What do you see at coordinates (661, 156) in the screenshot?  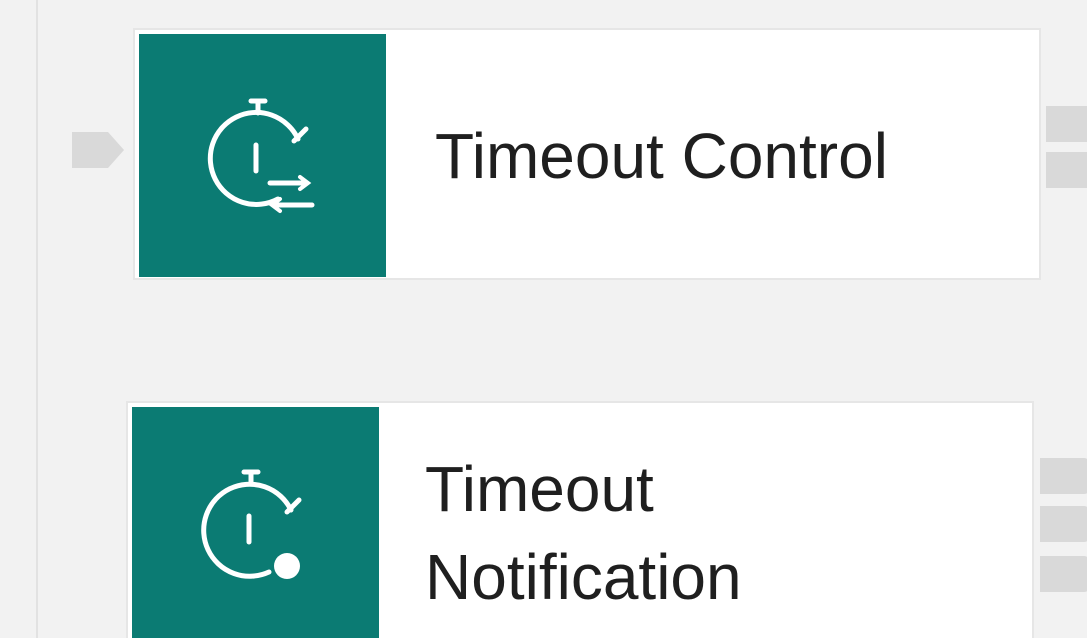 I see `node-label: Timeout Control` at bounding box center [661, 156].